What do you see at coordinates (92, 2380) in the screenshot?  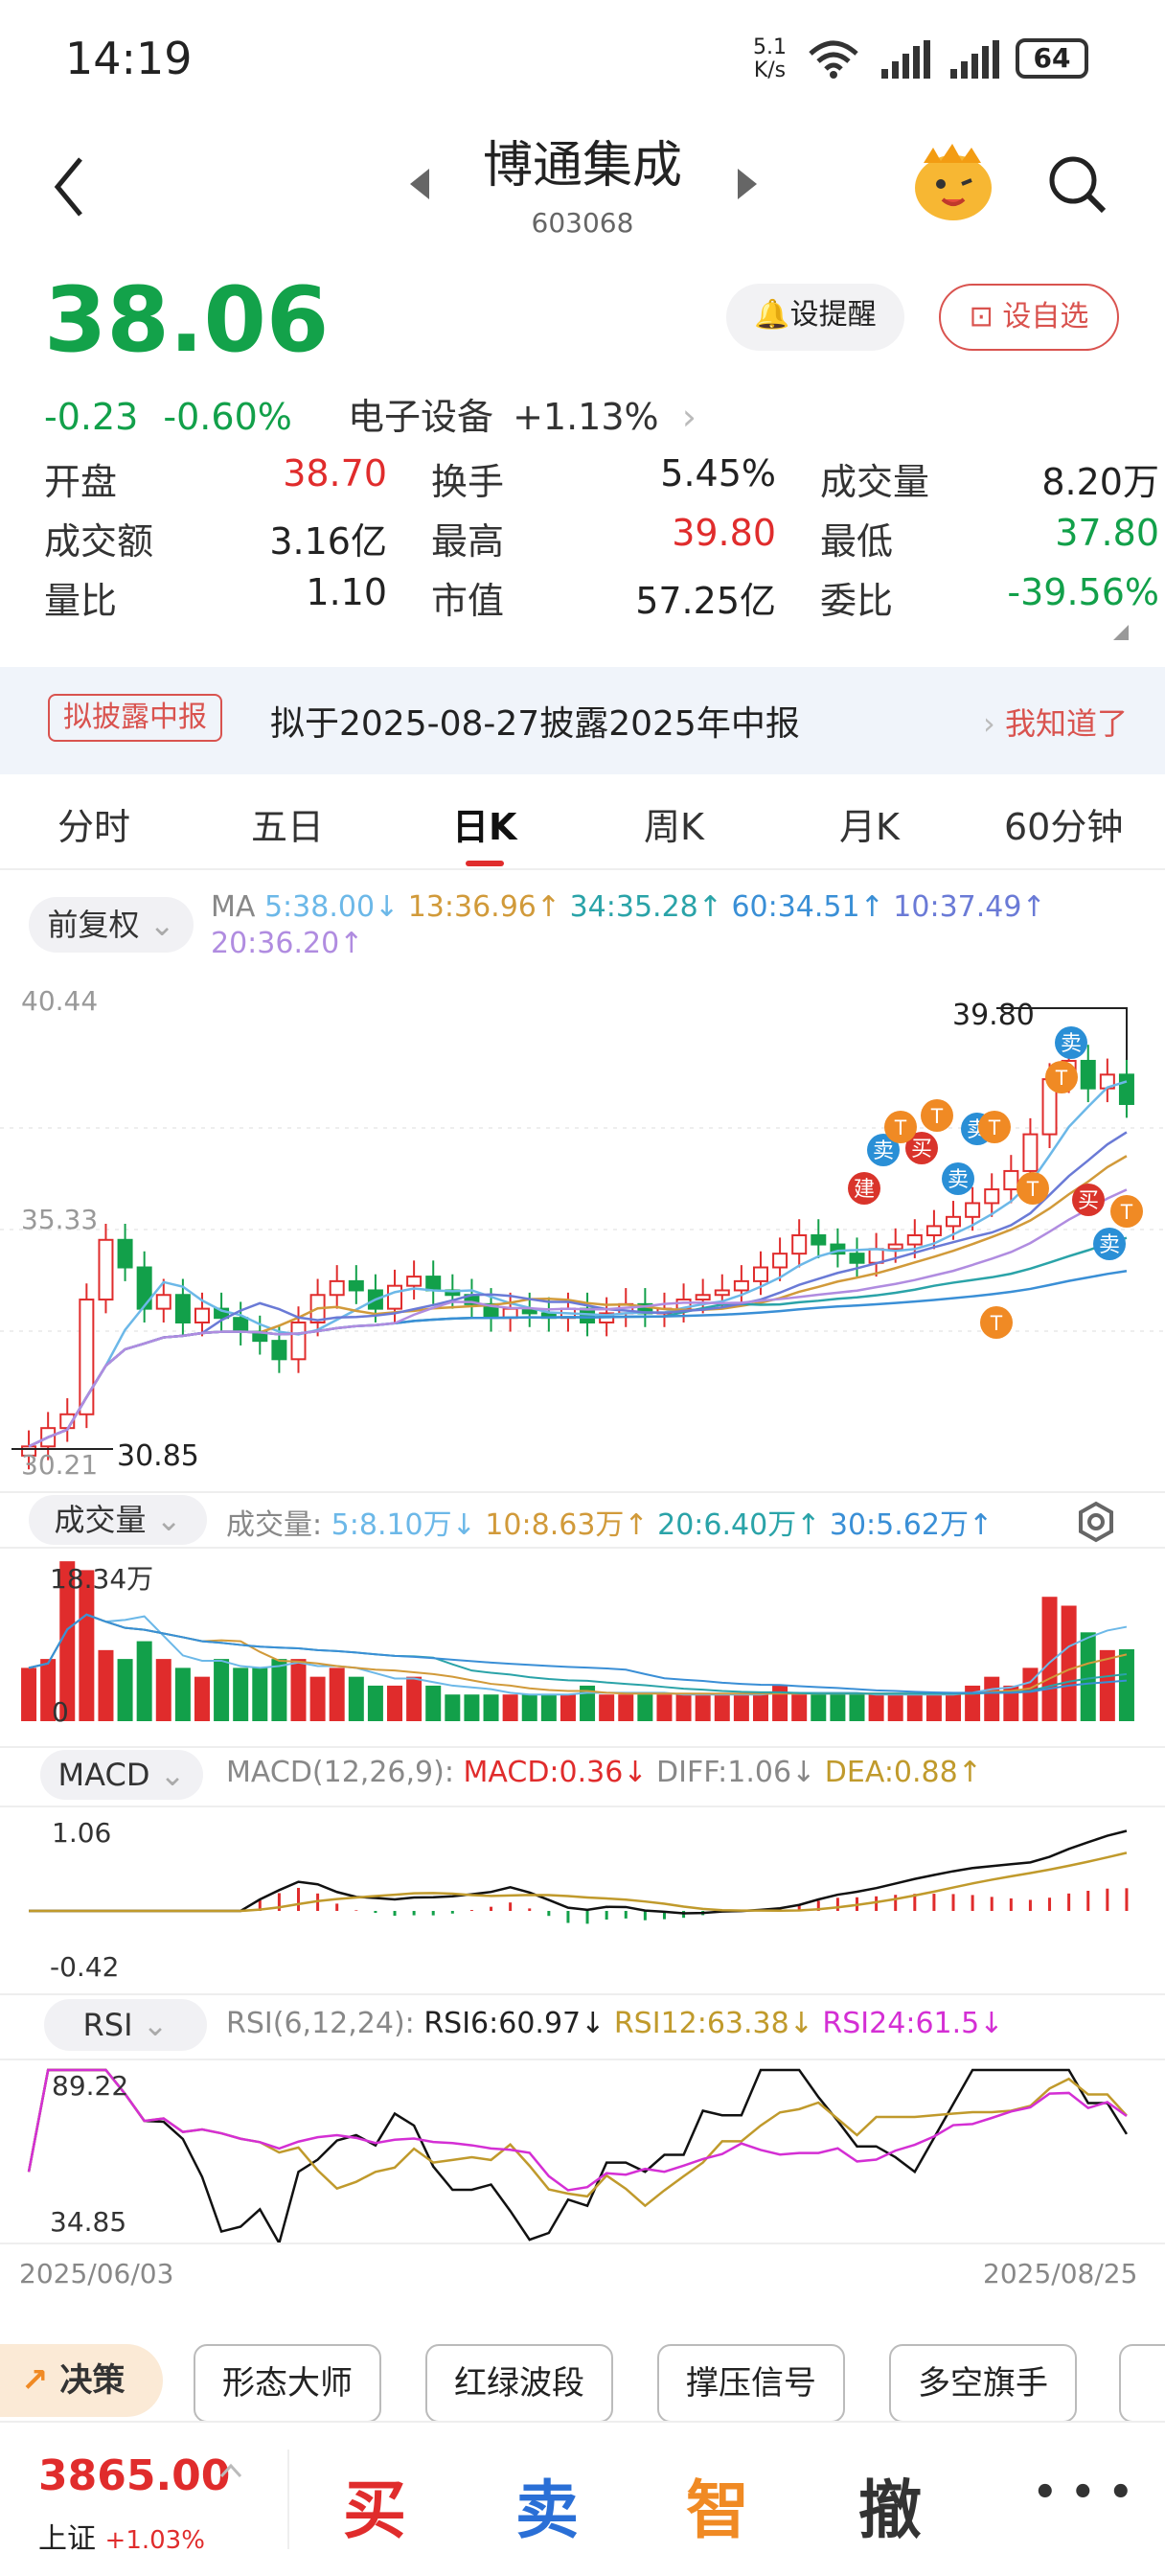 I see `decision-label: 决策` at bounding box center [92, 2380].